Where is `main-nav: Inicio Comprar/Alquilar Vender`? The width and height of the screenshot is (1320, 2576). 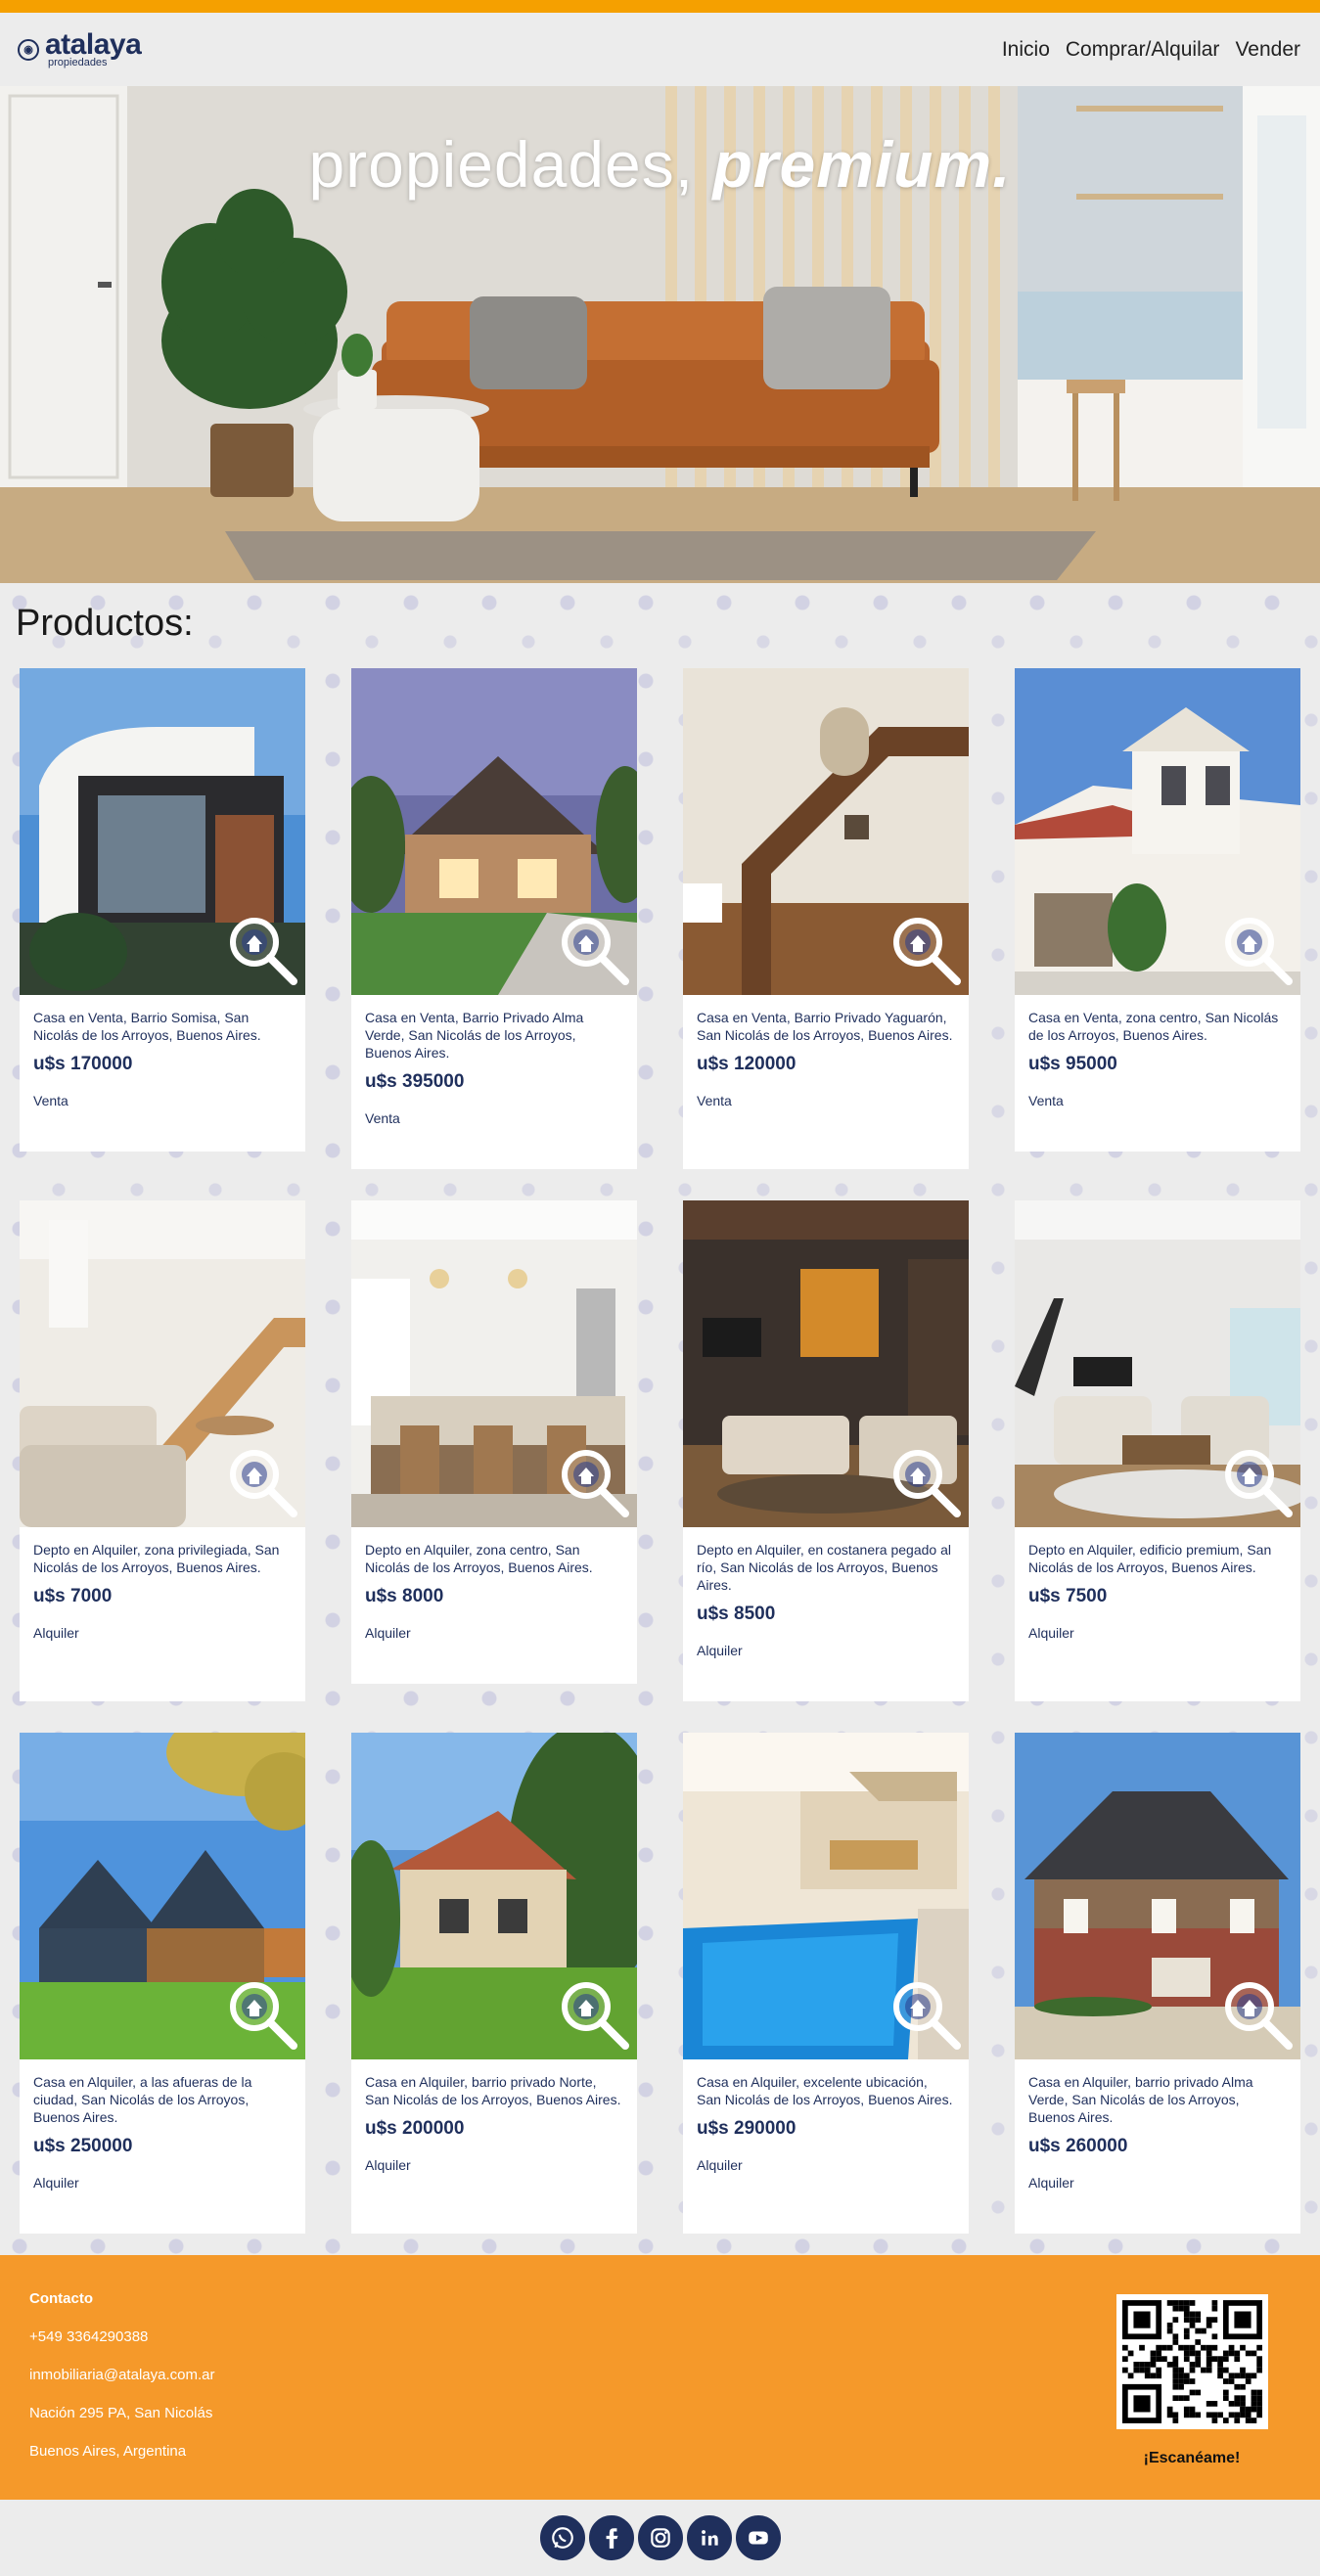
main-nav: Inicio Comprar/Alquilar Vender is located at coordinates (1151, 50).